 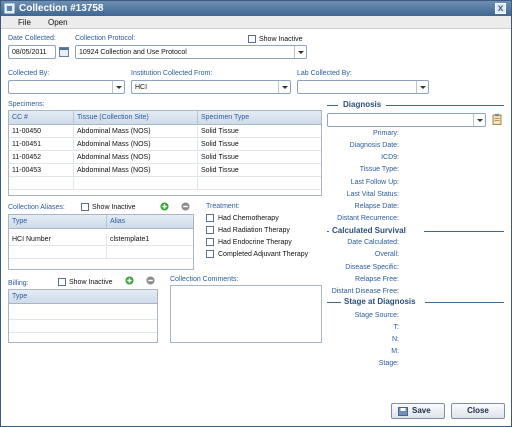 What do you see at coordinates (373, 242) in the screenshot?
I see `survival-date-calculated-label: Date Calculated:` at bounding box center [373, 242].